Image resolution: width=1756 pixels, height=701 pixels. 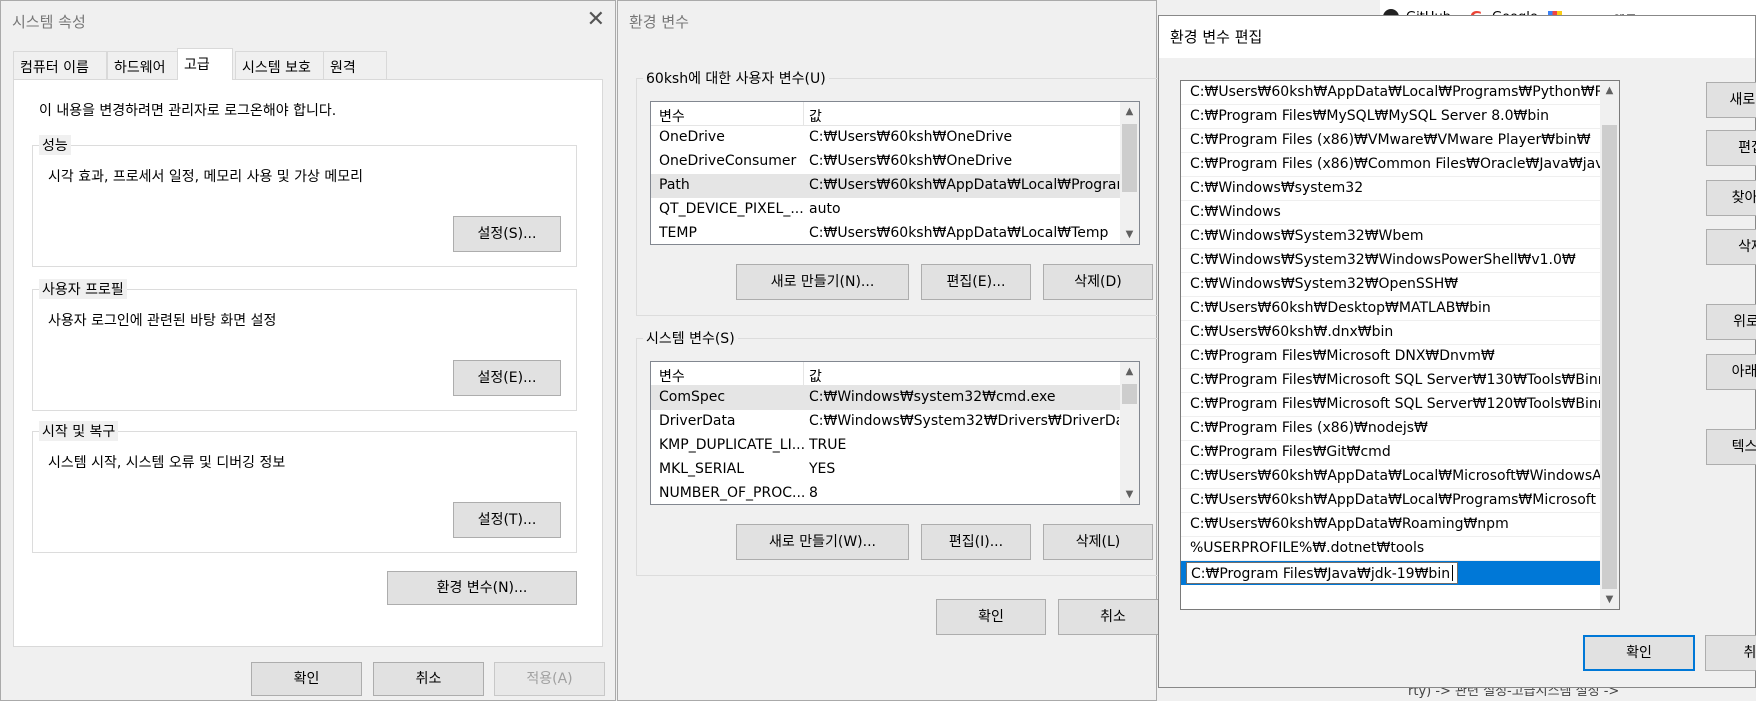 I want to click on table-row: QT_DEVICE_PIXEL_... auto, so click(x=895, y=210).